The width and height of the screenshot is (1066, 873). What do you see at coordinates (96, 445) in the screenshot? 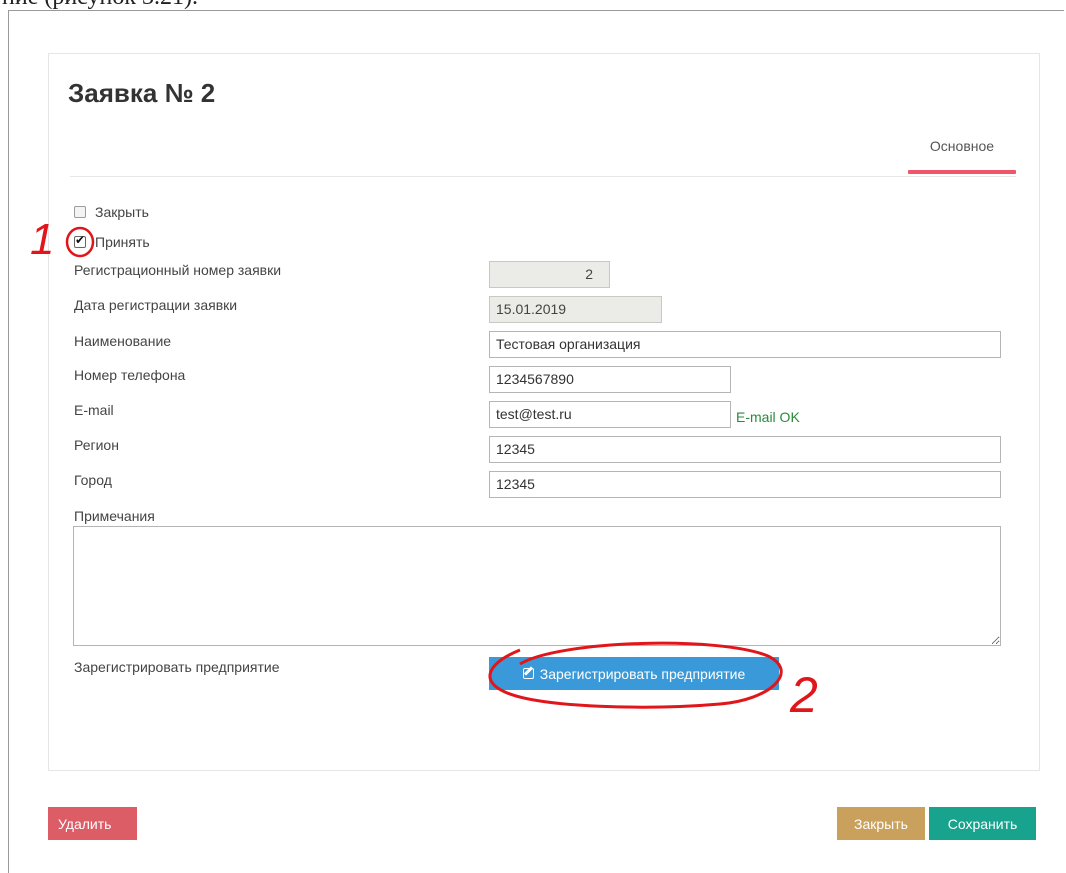
I see `region-label: Регион` at bounding box center [96, 445].